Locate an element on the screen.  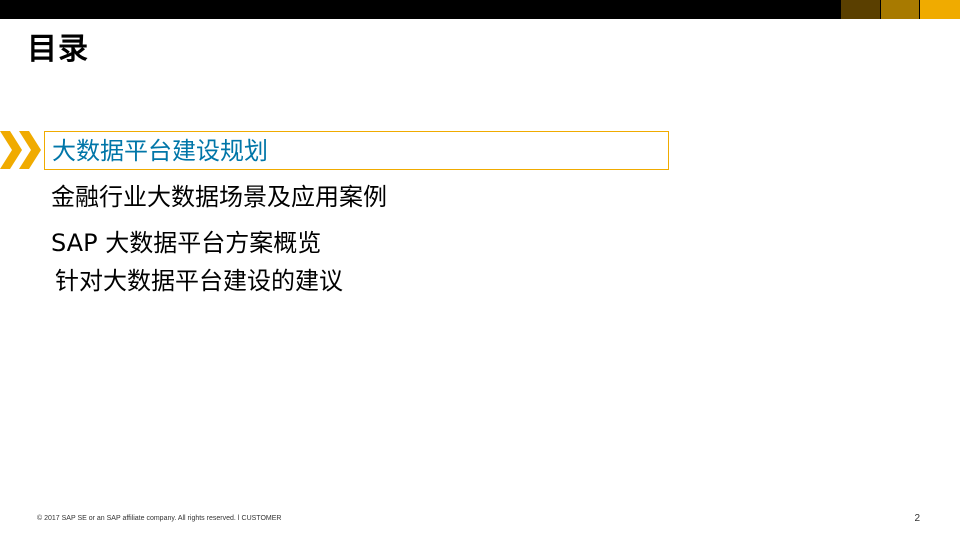
page-number: 2 is located at coordinates (917, 518).